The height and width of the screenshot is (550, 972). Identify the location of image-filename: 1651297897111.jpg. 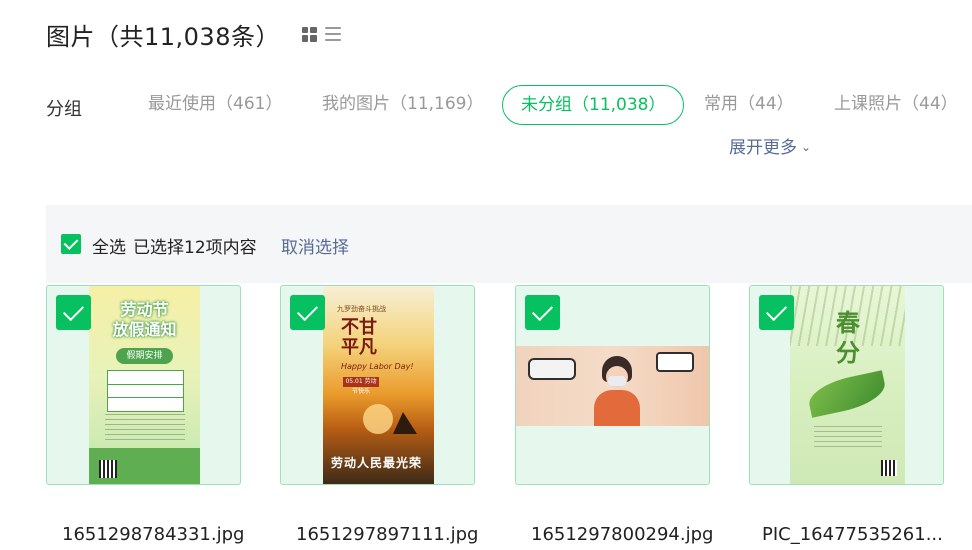
(387, 534).